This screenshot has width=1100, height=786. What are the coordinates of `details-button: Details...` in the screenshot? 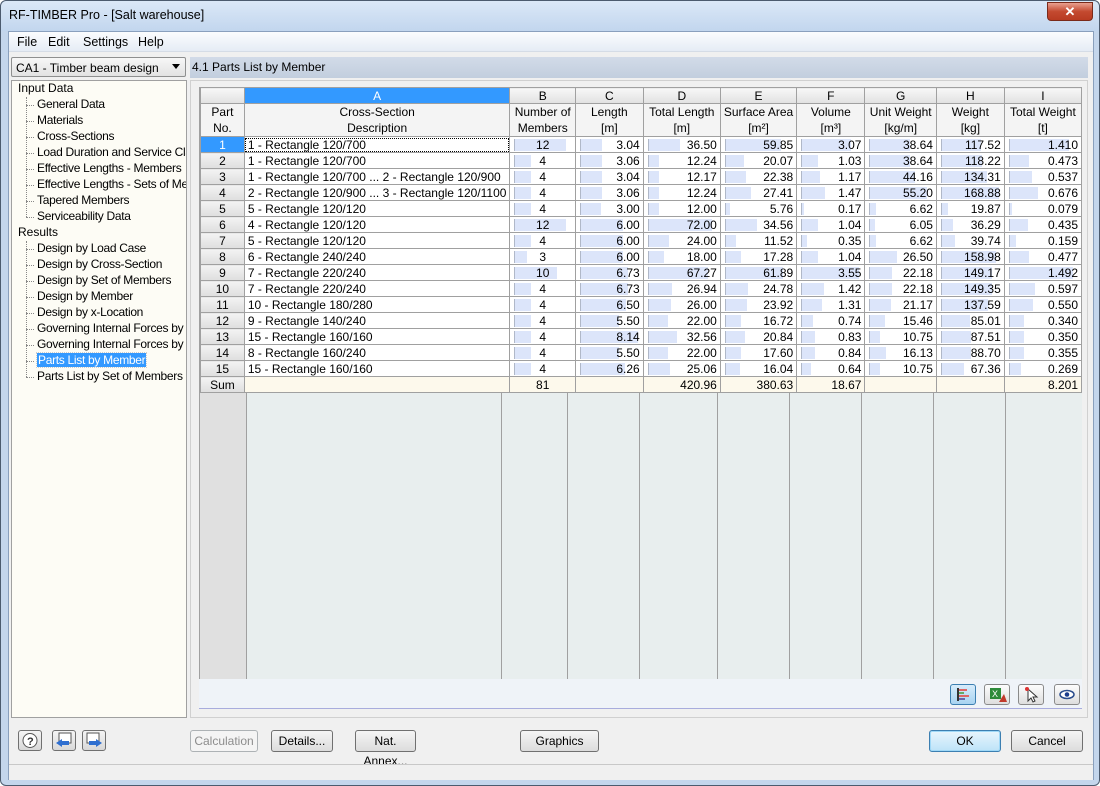 It's located at (302, 741).